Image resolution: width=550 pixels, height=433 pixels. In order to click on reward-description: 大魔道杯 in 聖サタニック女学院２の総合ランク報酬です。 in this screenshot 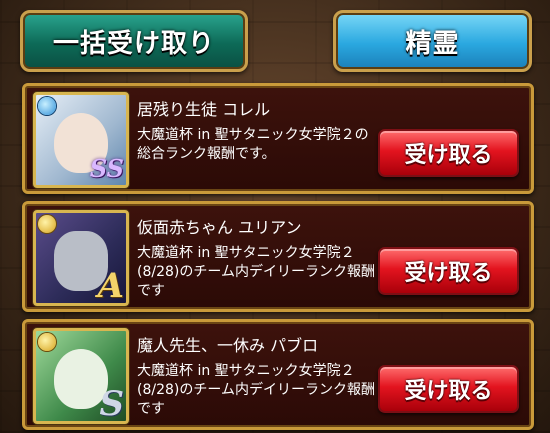, I will do `click(253, 144)`.